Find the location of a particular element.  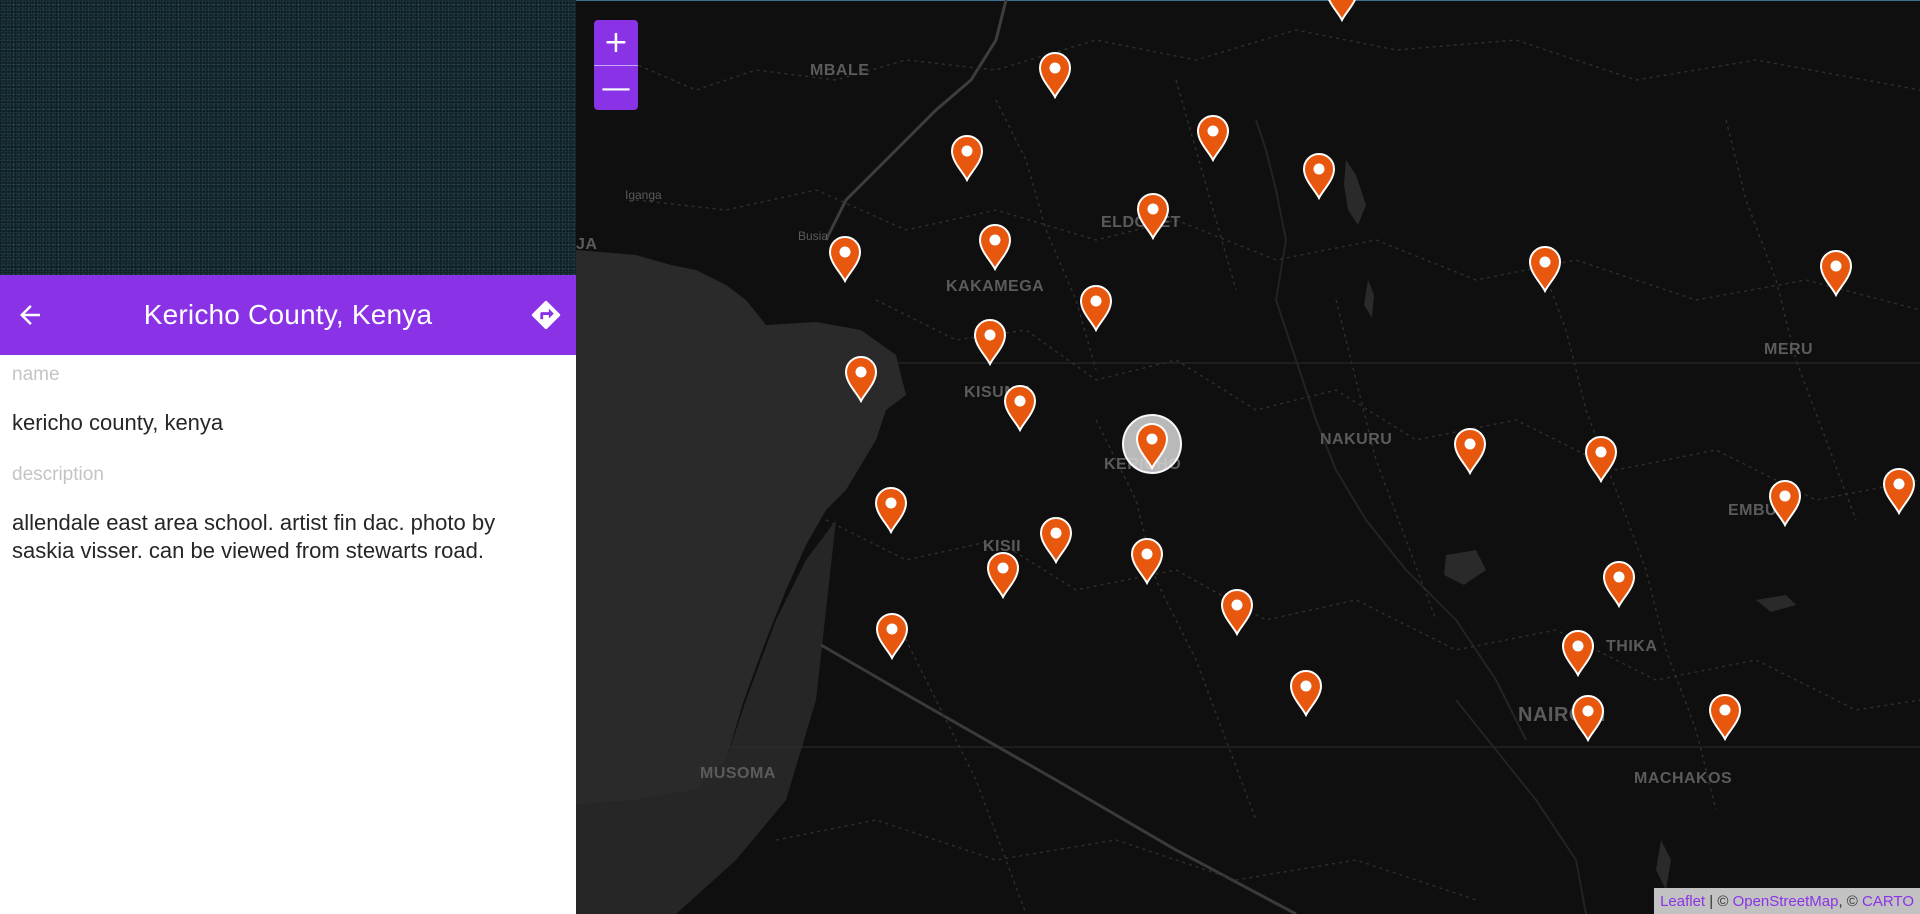

map-label-kakamega: KAKAMEGA is located at coordinates (995, 286).